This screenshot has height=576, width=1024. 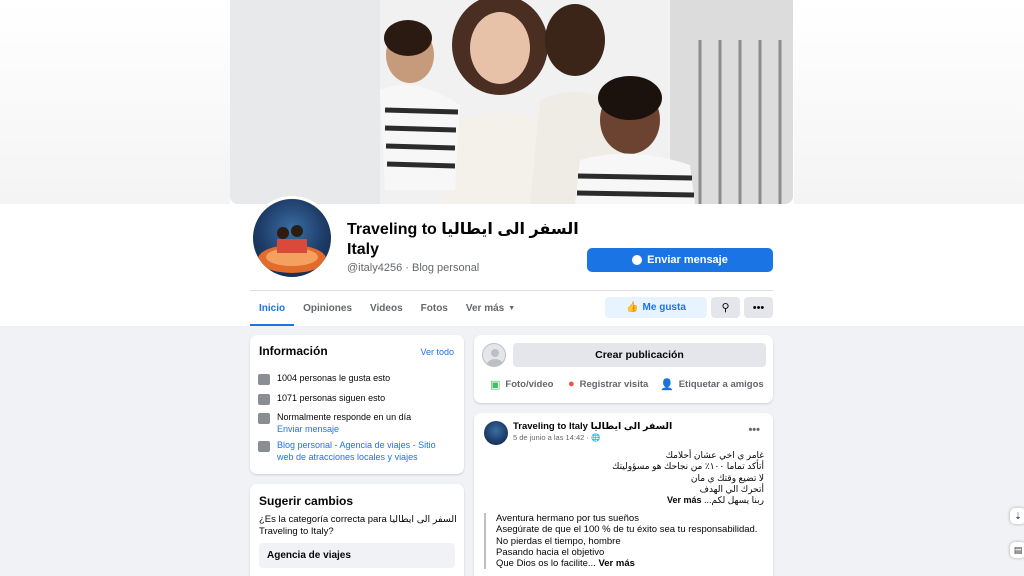 I want to click on post-author: Traveling to Italy السفر الى ايطاليا, so click(x=592, y=426).